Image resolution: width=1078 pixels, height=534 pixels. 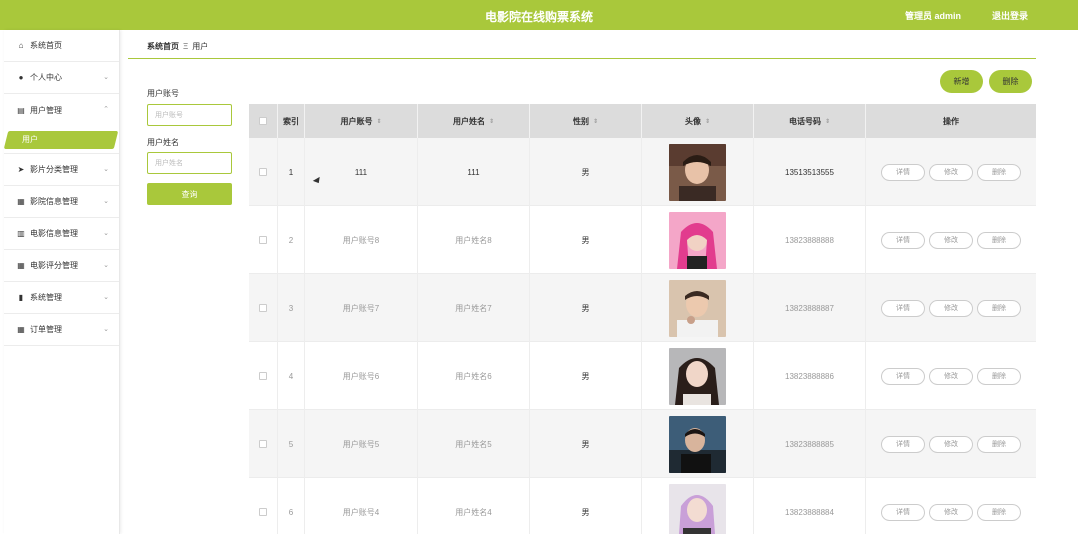 I want to click on sidebar-item-system: ▮ 系统管理 ⌄, so click(x=61, y=298).